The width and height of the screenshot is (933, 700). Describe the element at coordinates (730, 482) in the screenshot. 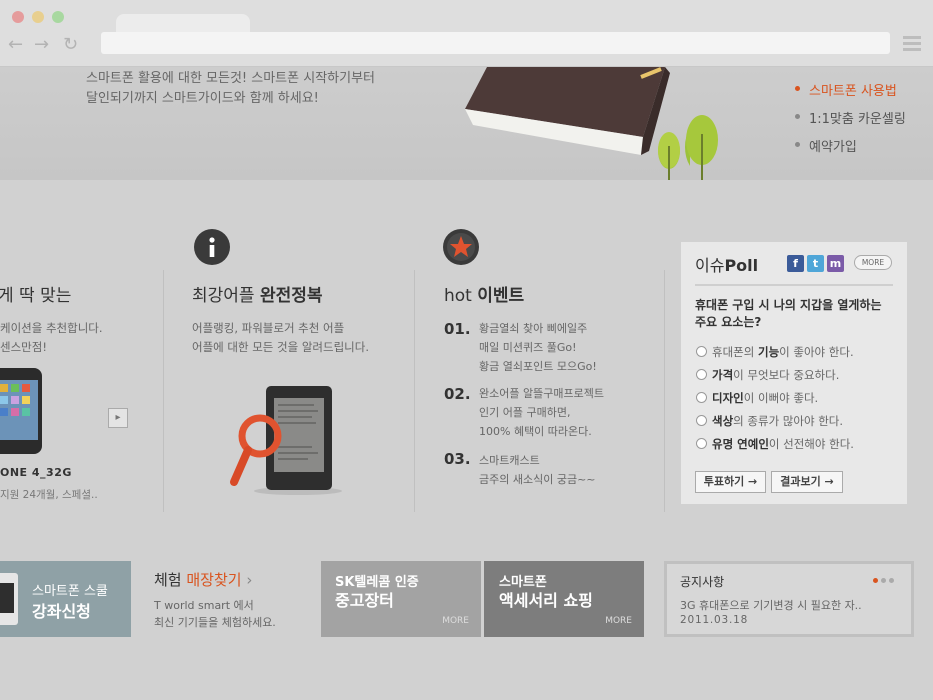

I see `vote-button: 투표하기 →` at that location.